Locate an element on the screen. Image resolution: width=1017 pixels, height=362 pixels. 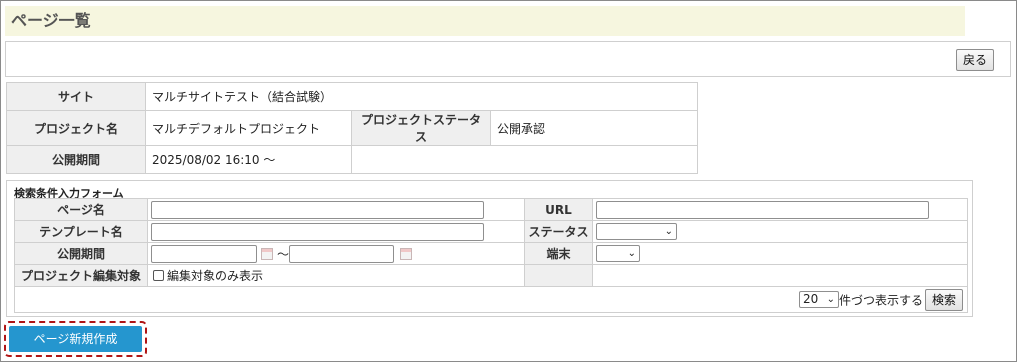
site-value: マルチサイトテスト（結合試験） is located at coordinates (421, 96).